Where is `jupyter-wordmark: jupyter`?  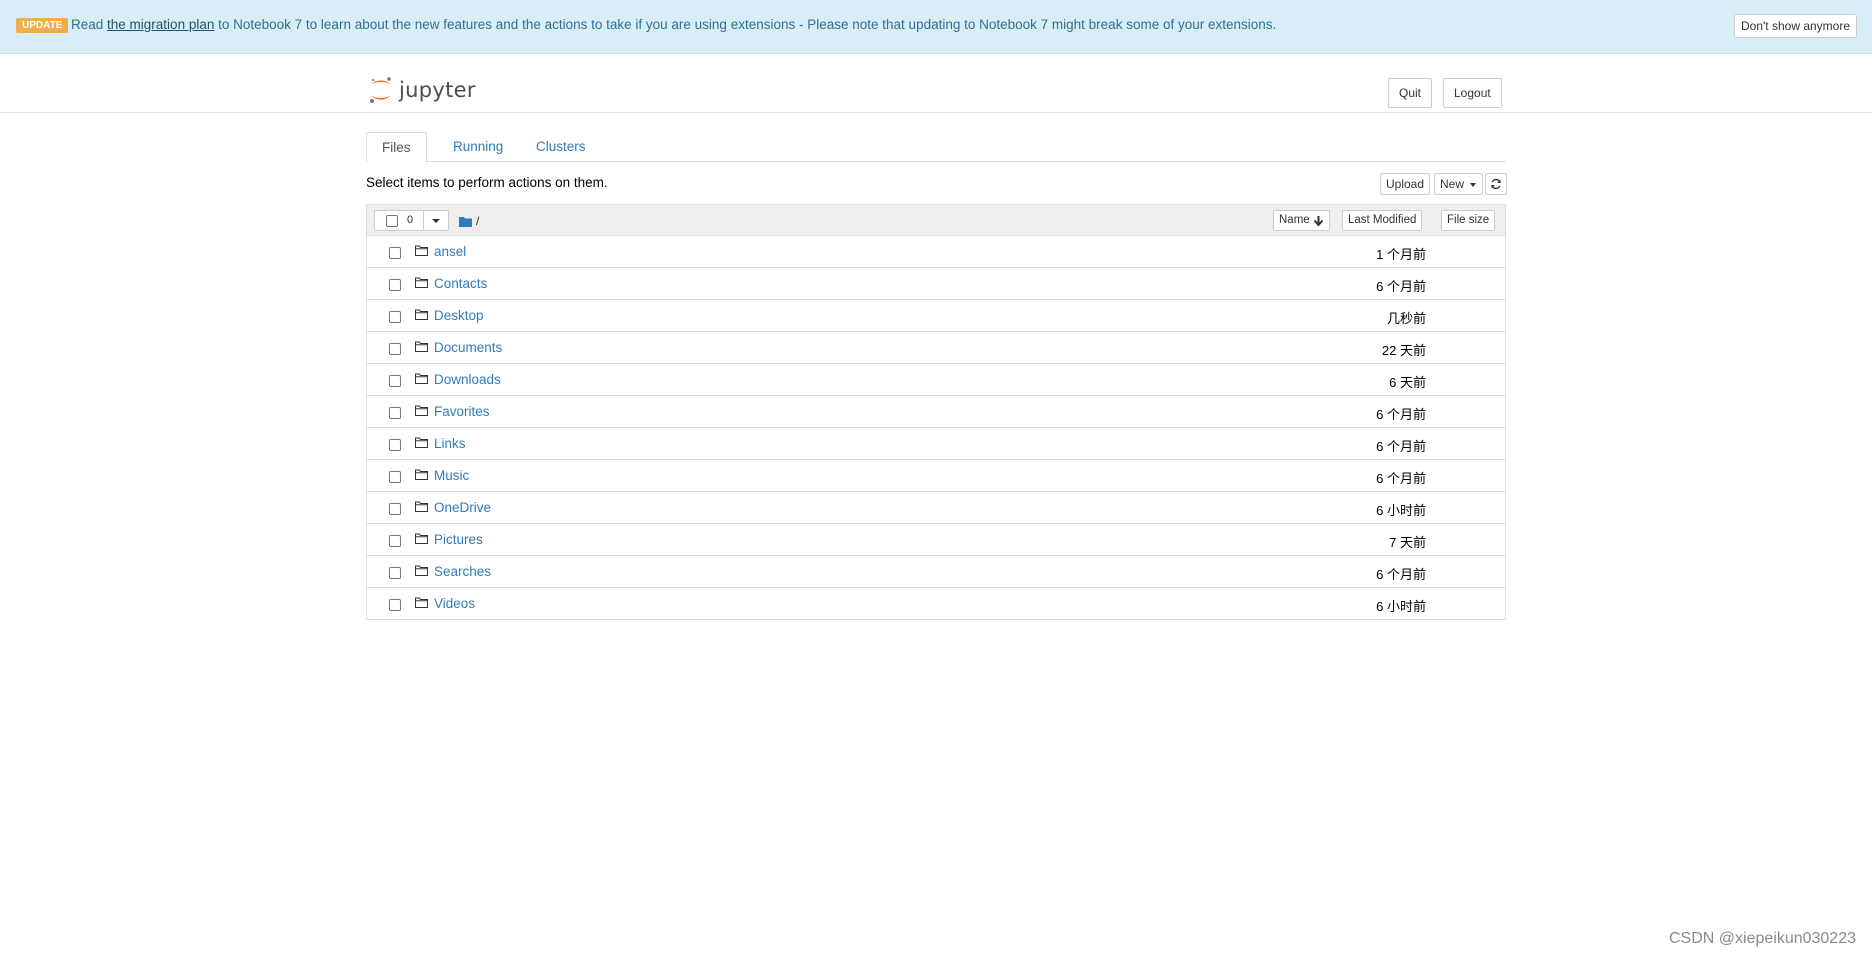 jupyter-wordmark: jupyter is located at coordinates (437, 90).